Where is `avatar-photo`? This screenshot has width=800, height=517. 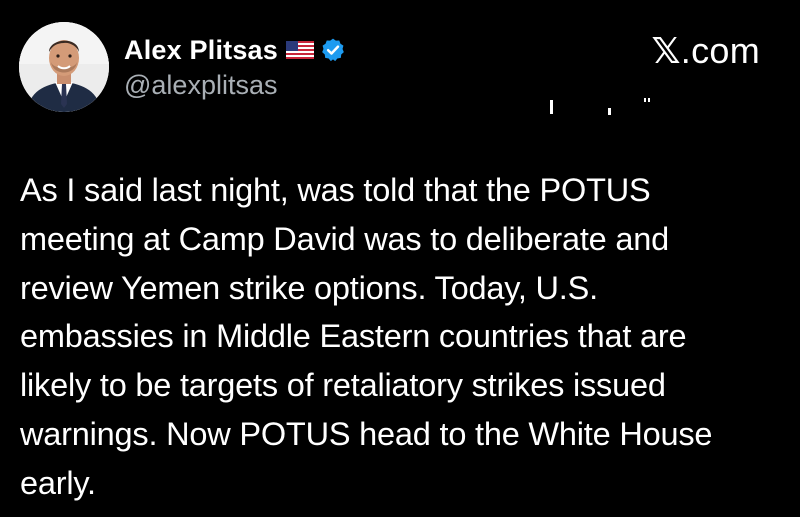
avatar-photo is located at coordinates (64, 67).